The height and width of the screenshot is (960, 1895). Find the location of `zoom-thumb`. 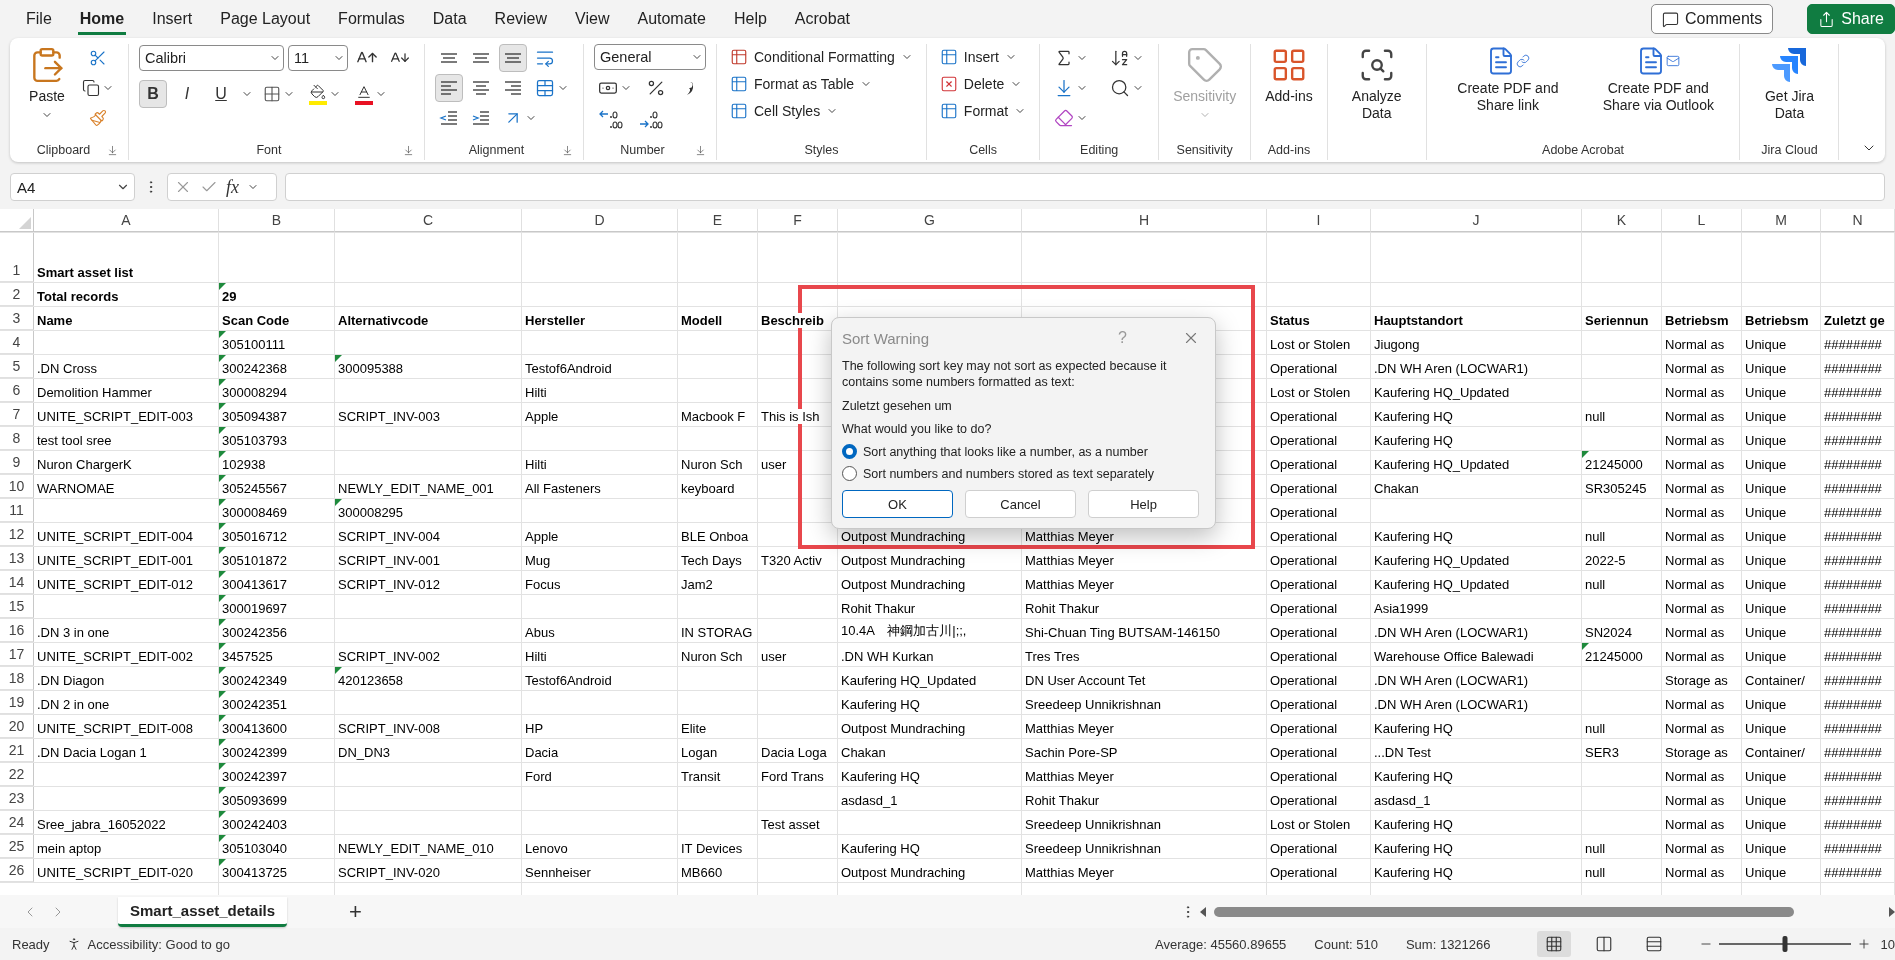

zoom-thumb is located at coordinates (1785, 944).